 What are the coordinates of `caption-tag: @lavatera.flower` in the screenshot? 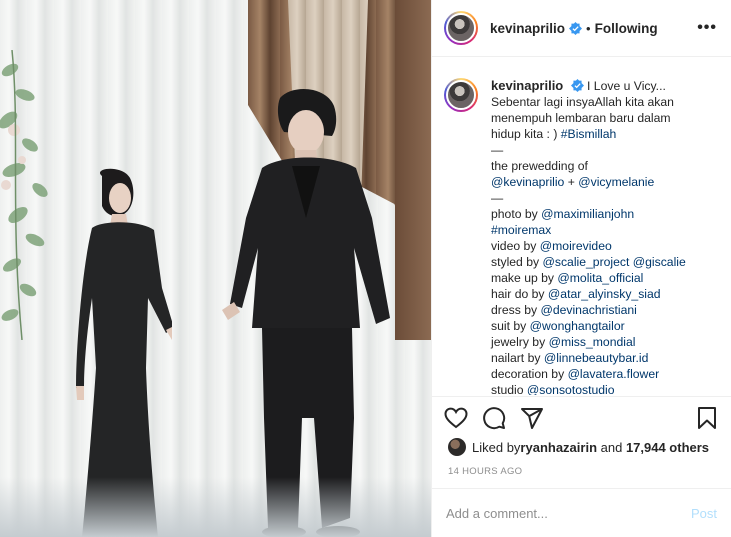 It's located at (614, 374).